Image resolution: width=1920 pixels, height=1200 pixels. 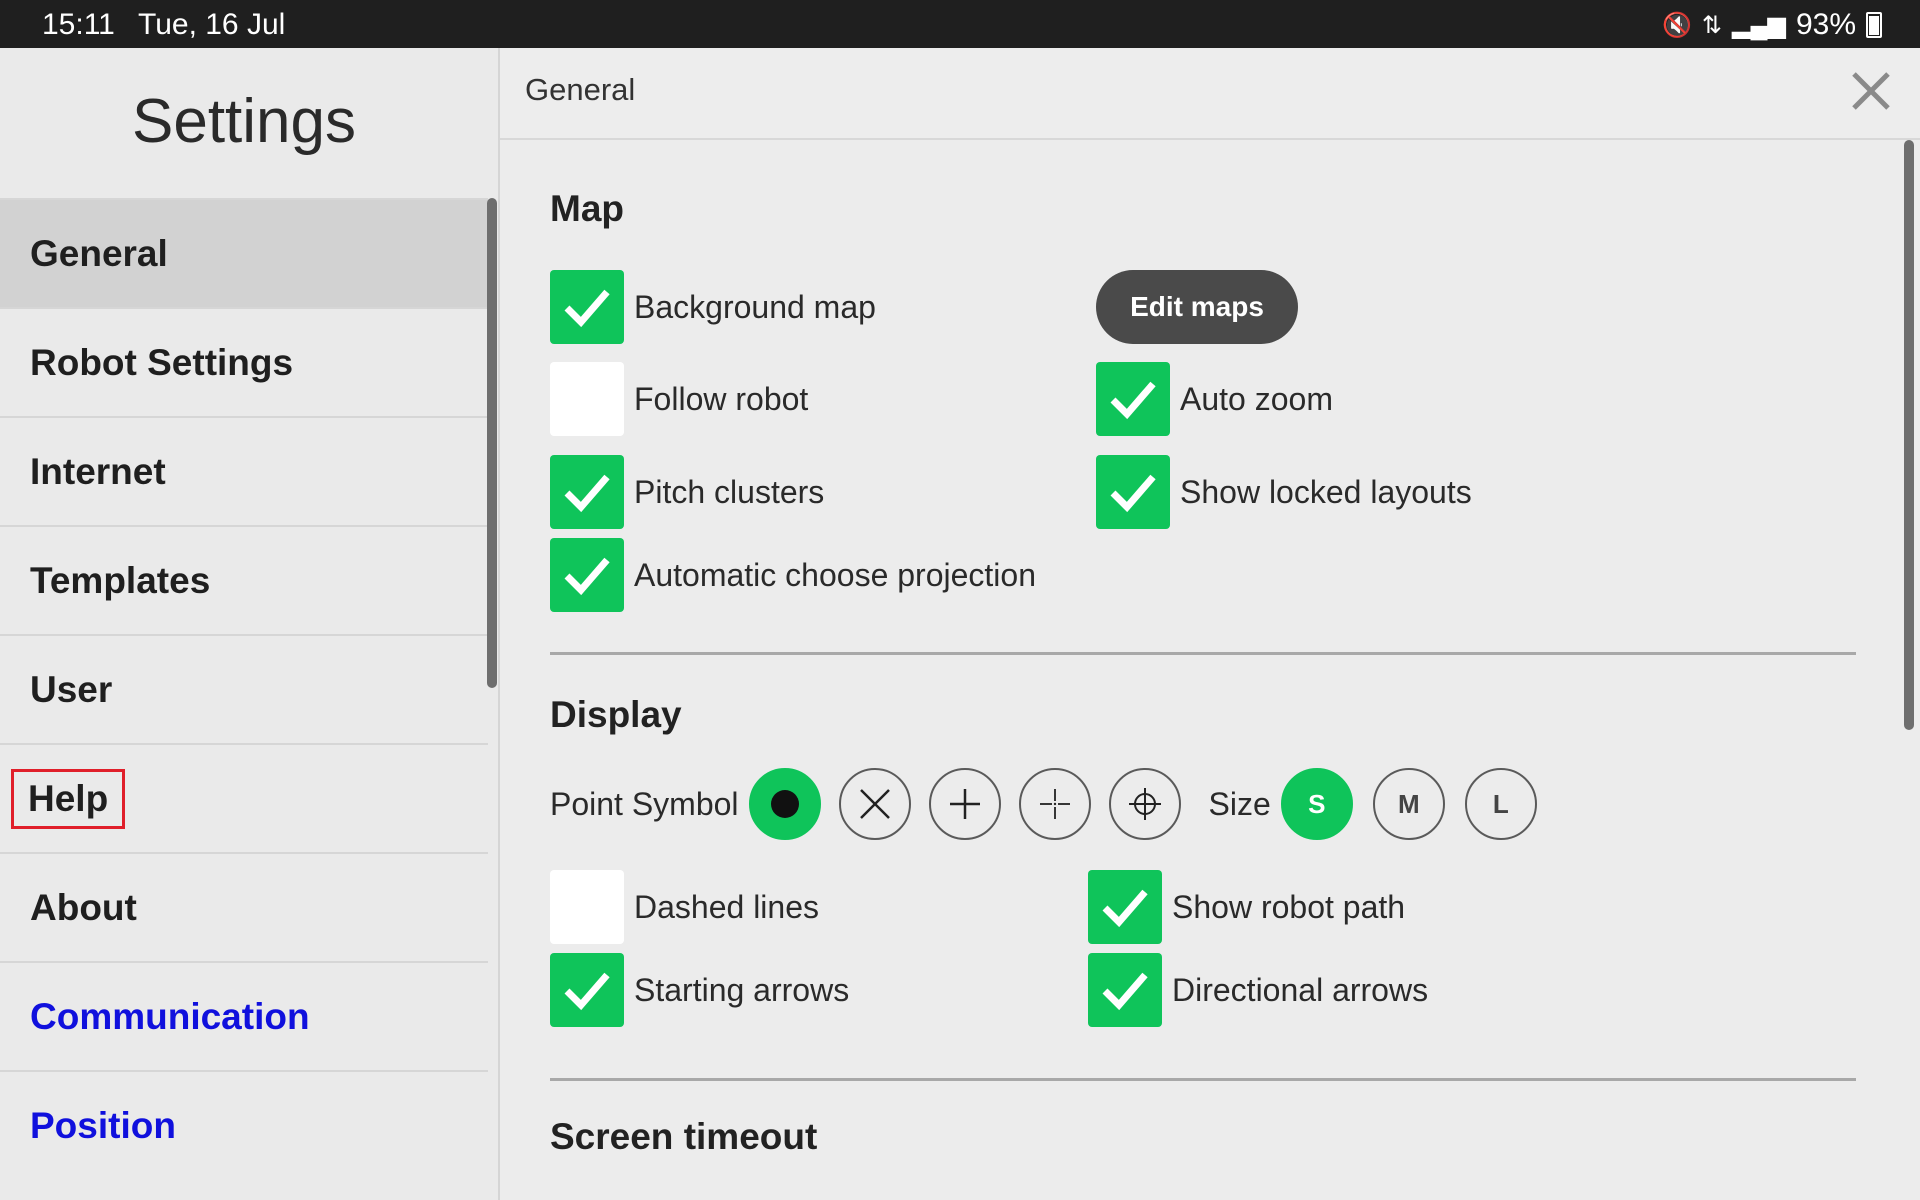 I want to click on point-symbol-label: Point Symbol, so click(x=644, y=803).